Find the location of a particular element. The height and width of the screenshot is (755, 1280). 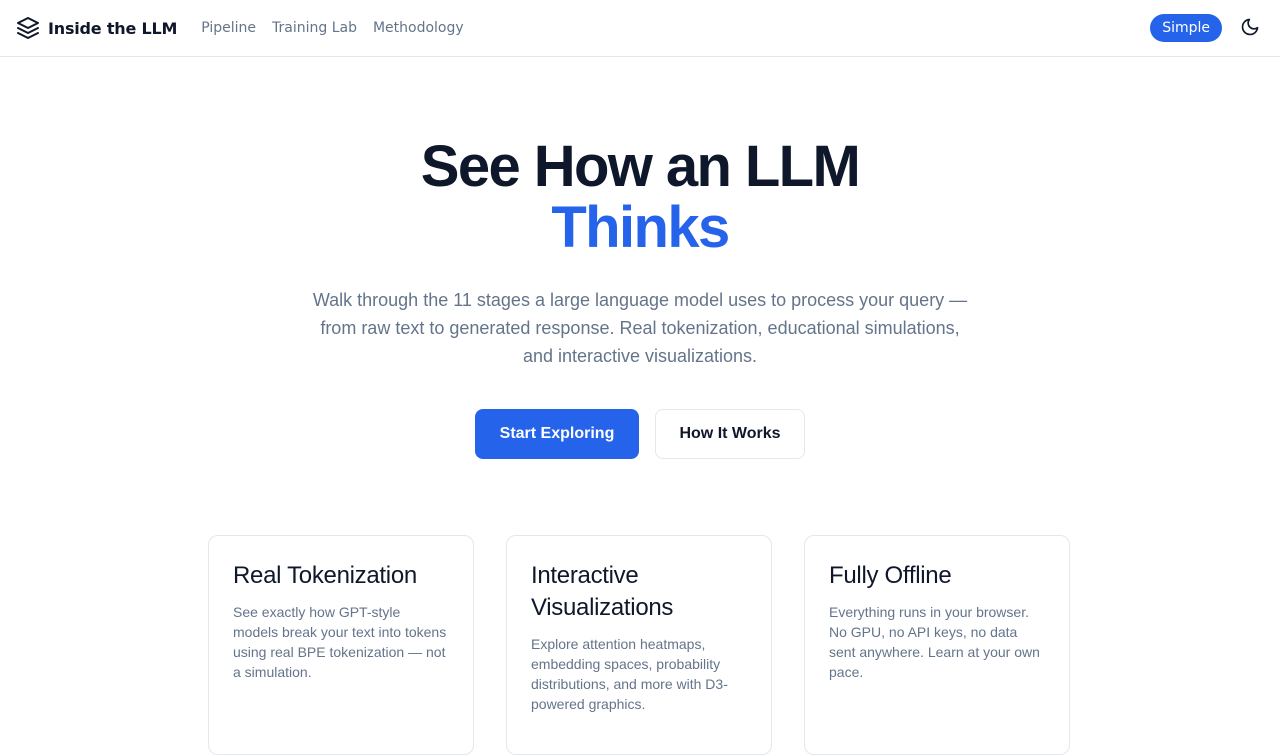

hero-title-line1: See How an LLM is located at coordinates (640, 166).